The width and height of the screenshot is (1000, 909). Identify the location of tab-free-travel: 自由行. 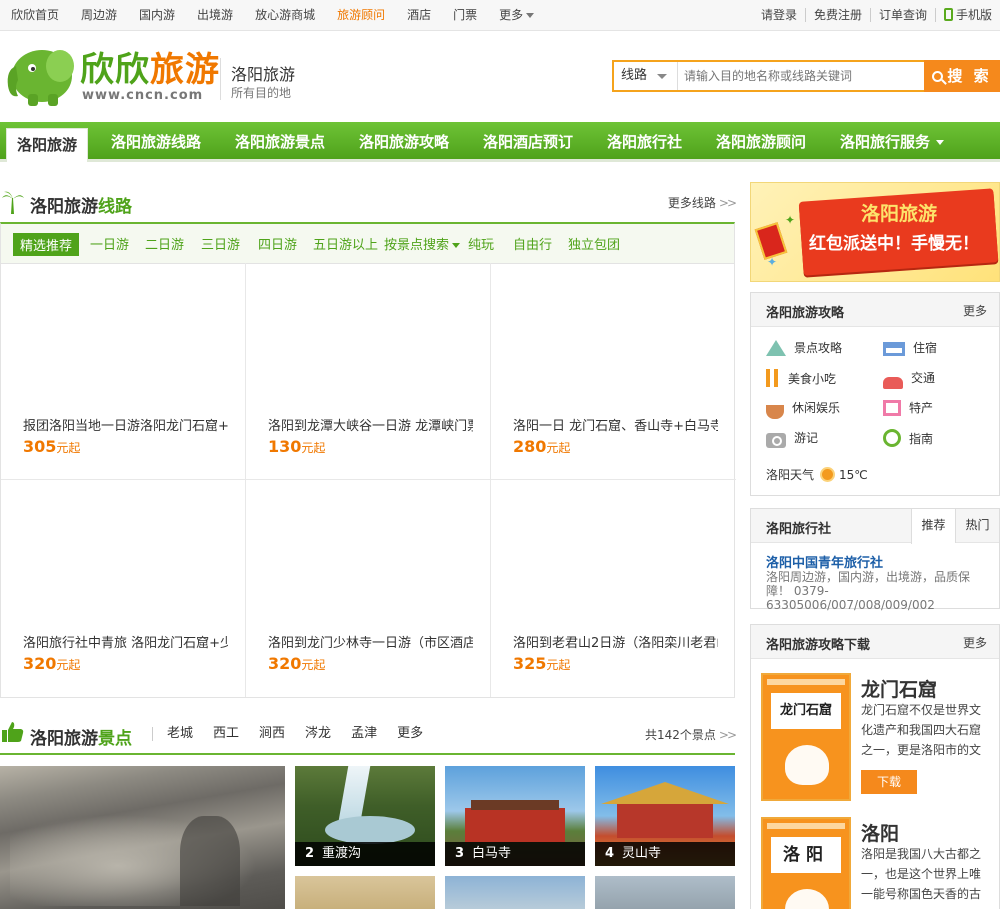
(532, 243).